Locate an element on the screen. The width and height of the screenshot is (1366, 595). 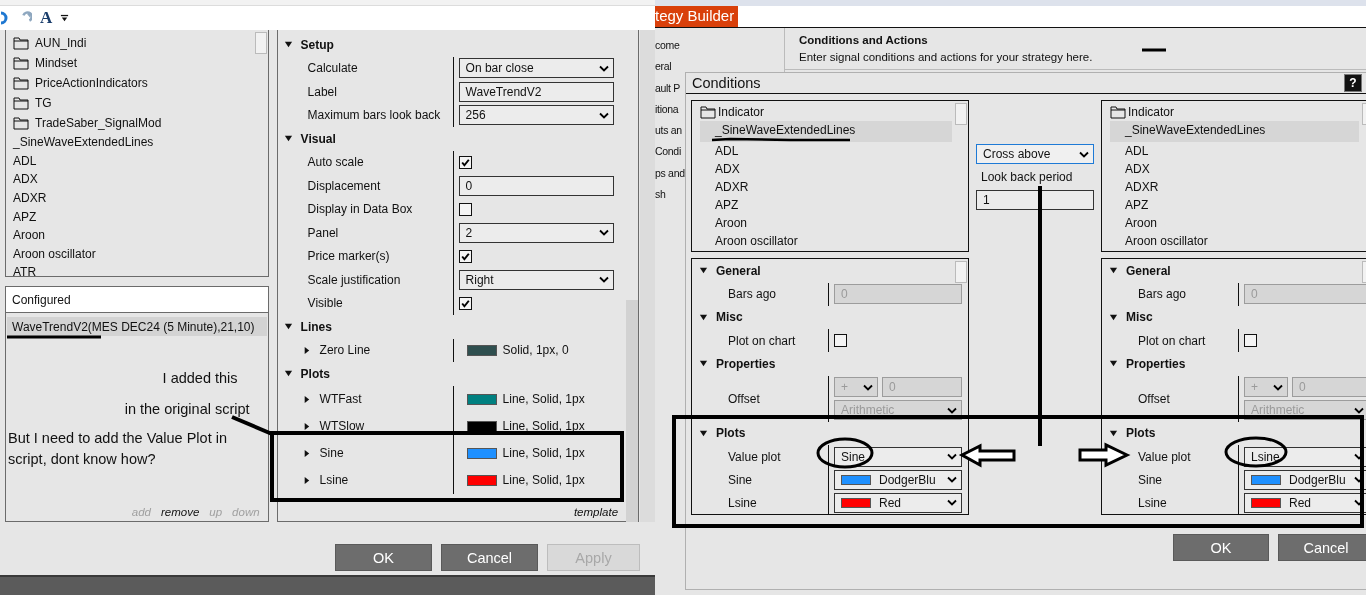
panel-title: Configured is located at coordinates (137, 300).